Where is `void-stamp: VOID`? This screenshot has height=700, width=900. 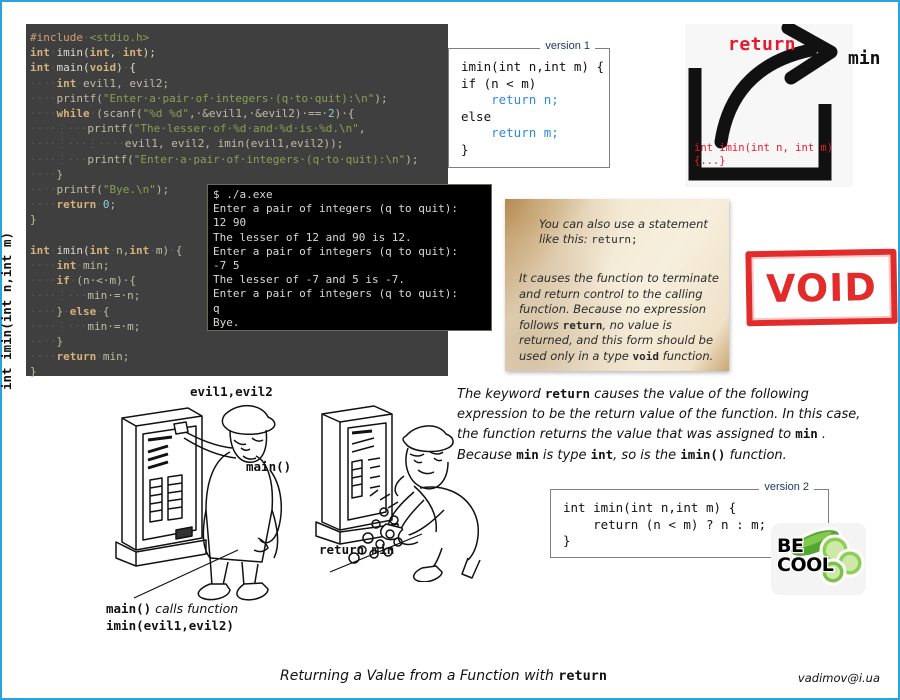 void-stamp: VOID is located at coordinates (821, 287).